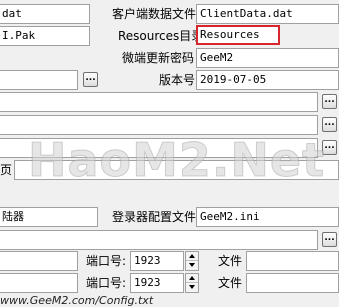 The height and width of the screenshot is (307, 339). I want to click on dat-left-field: dat, so click(45, 14).